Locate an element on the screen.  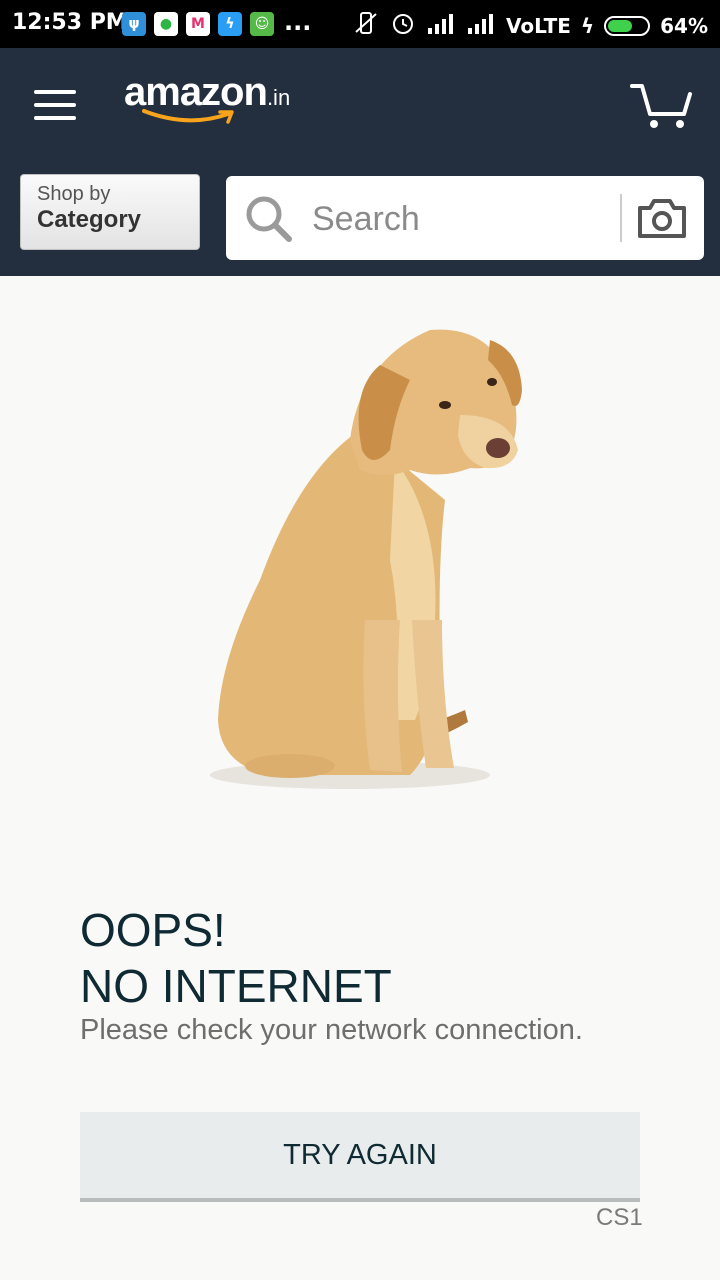
battery-percent: 64% is located at coordinates (684, 25).